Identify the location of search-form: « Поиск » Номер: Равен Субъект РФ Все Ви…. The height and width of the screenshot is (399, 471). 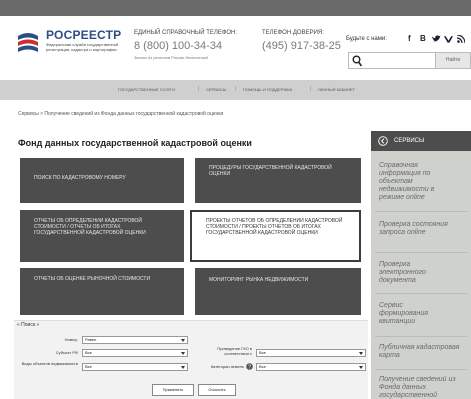
(191, 359).